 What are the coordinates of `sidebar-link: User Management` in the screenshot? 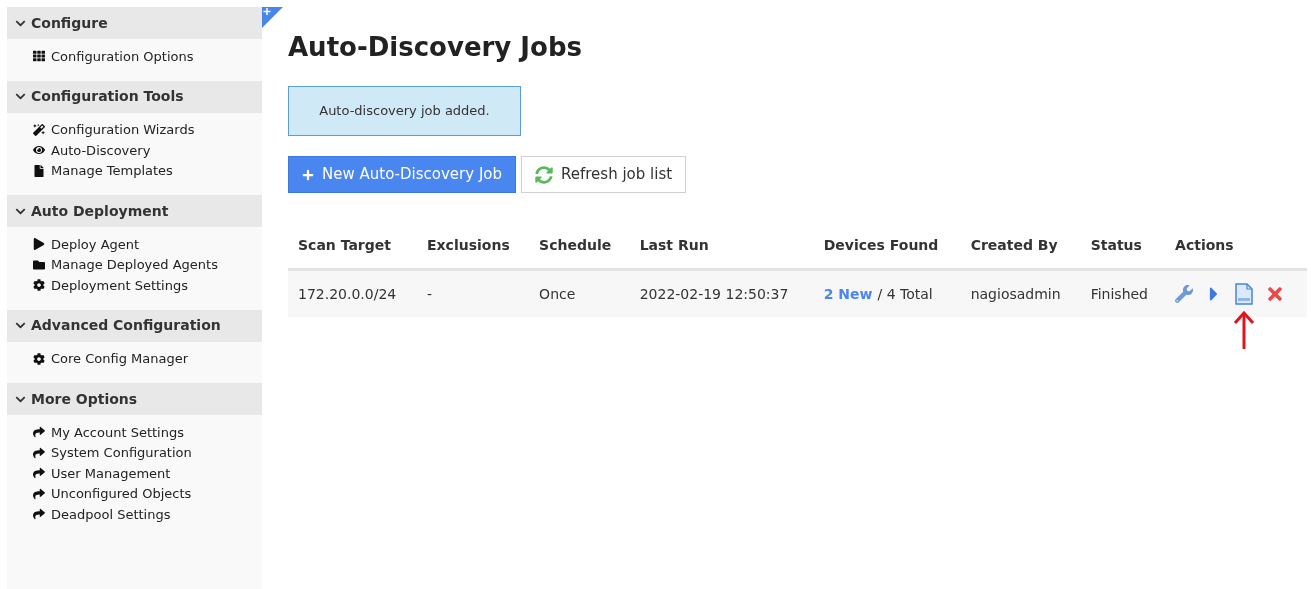 It's located at (134, 473).